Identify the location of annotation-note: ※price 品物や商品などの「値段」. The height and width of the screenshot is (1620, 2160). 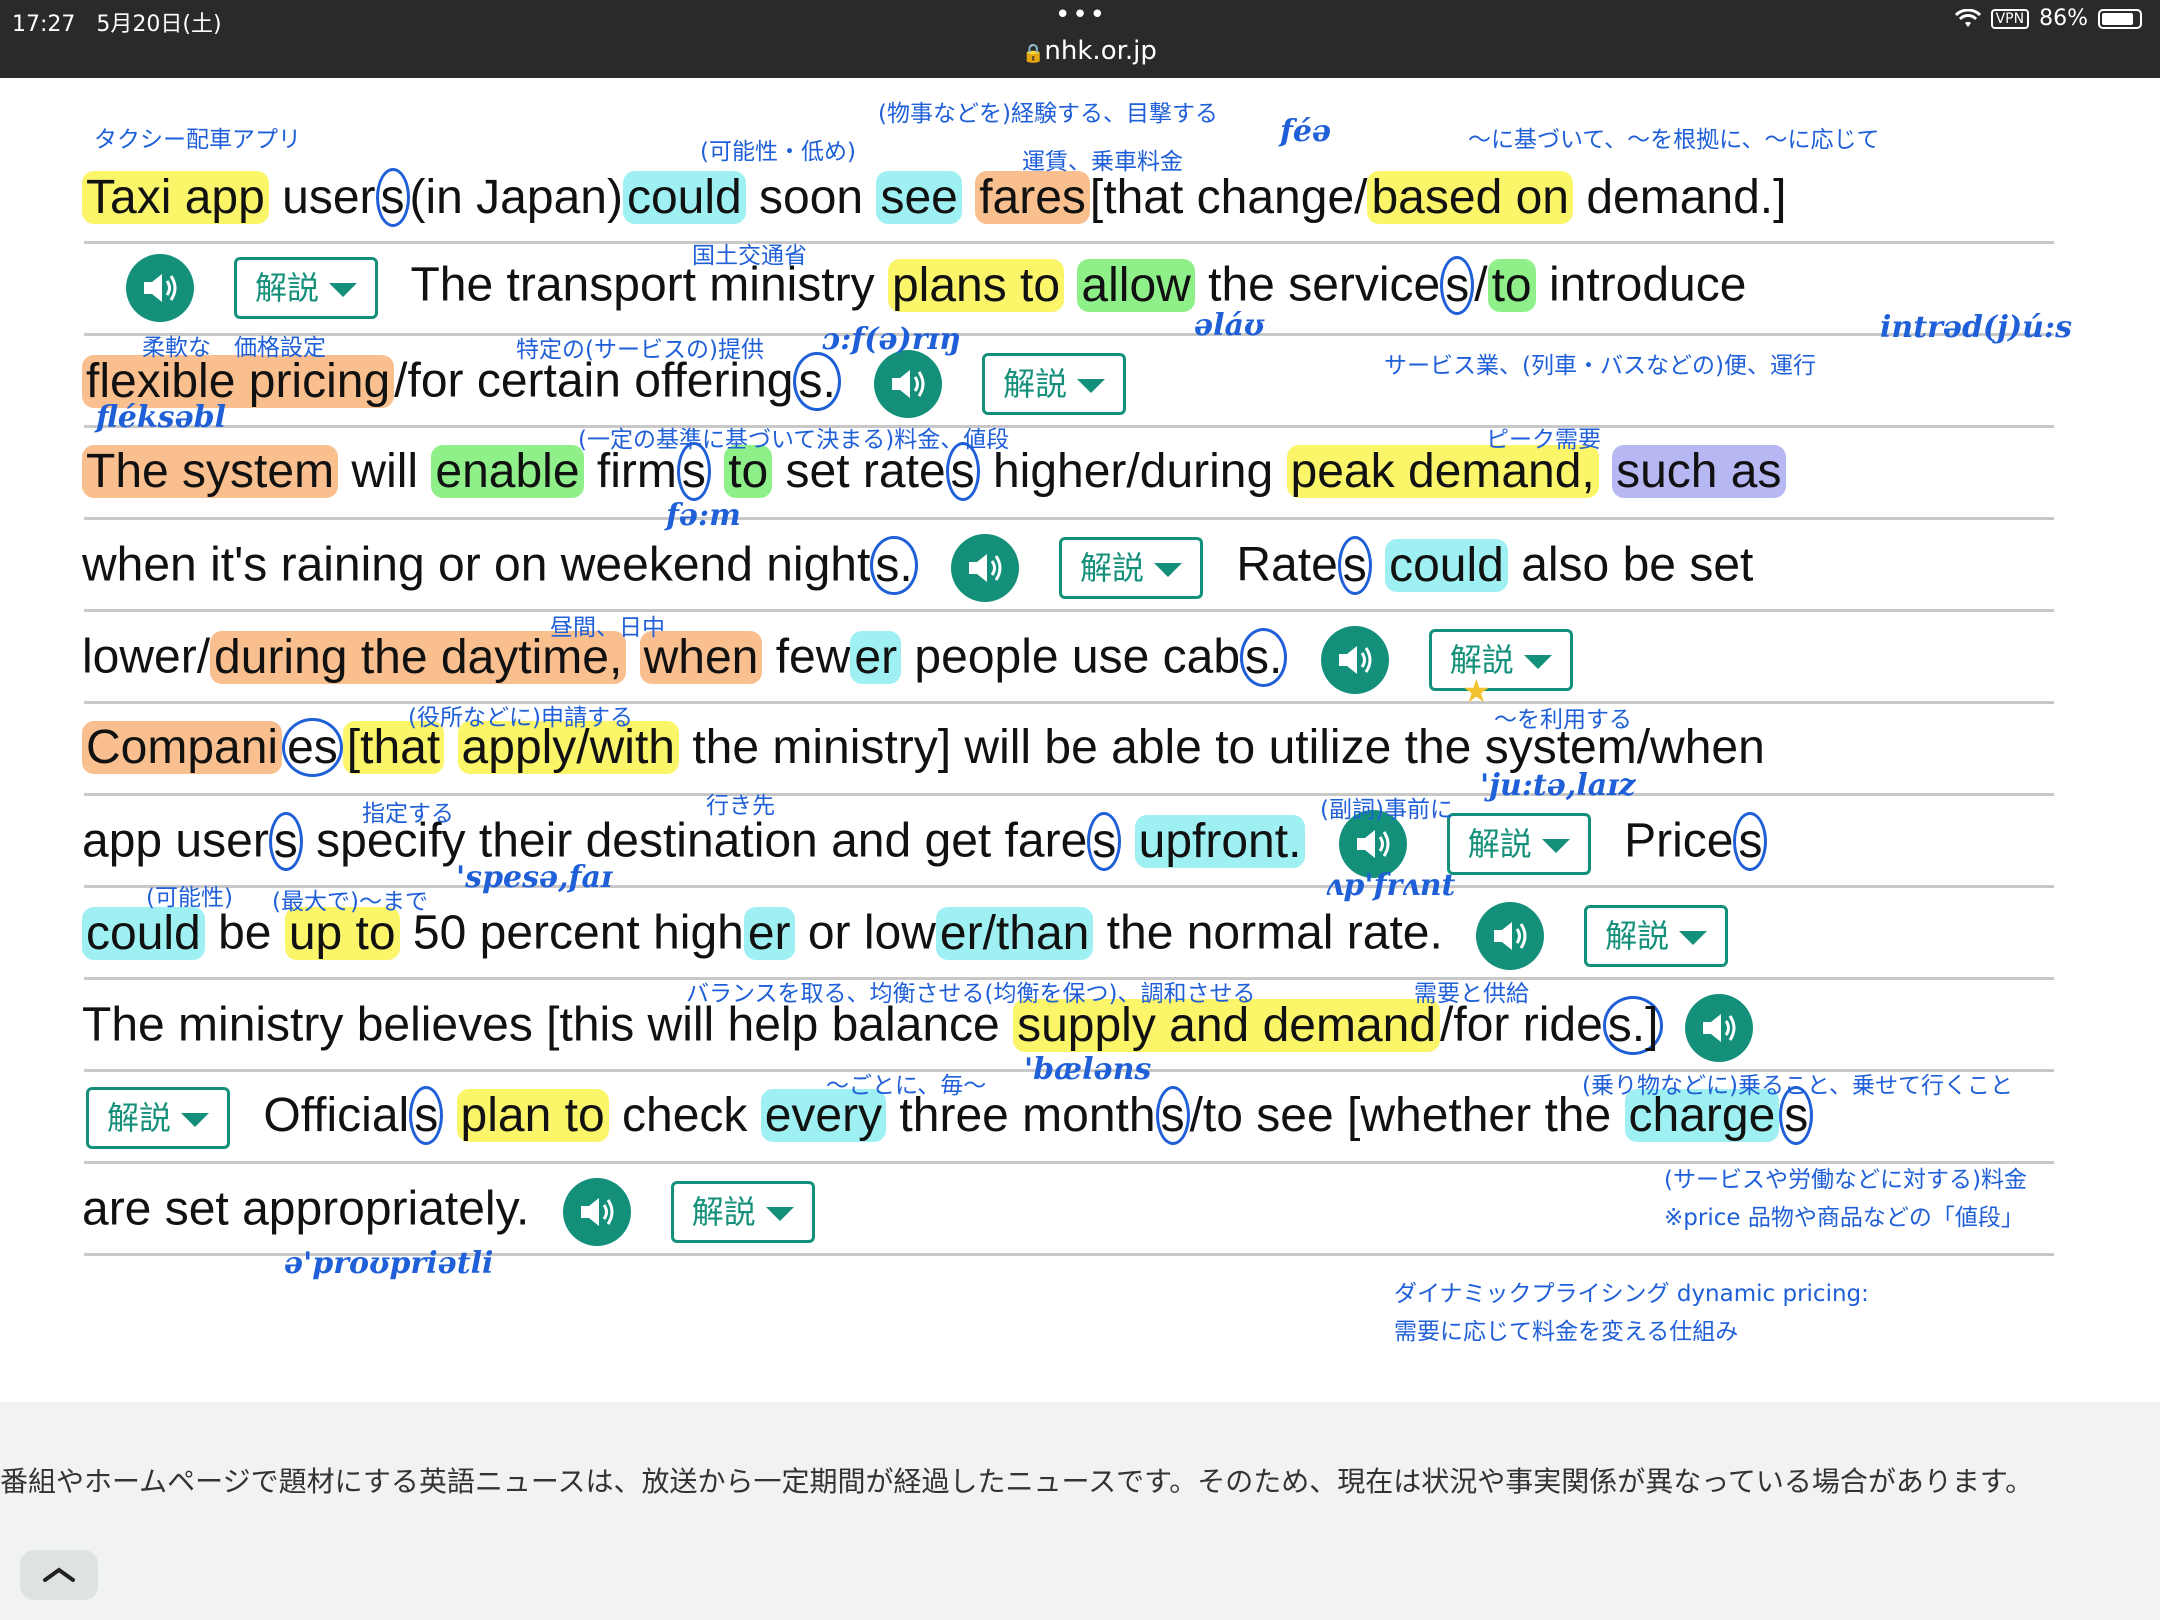
(1844, 1218).